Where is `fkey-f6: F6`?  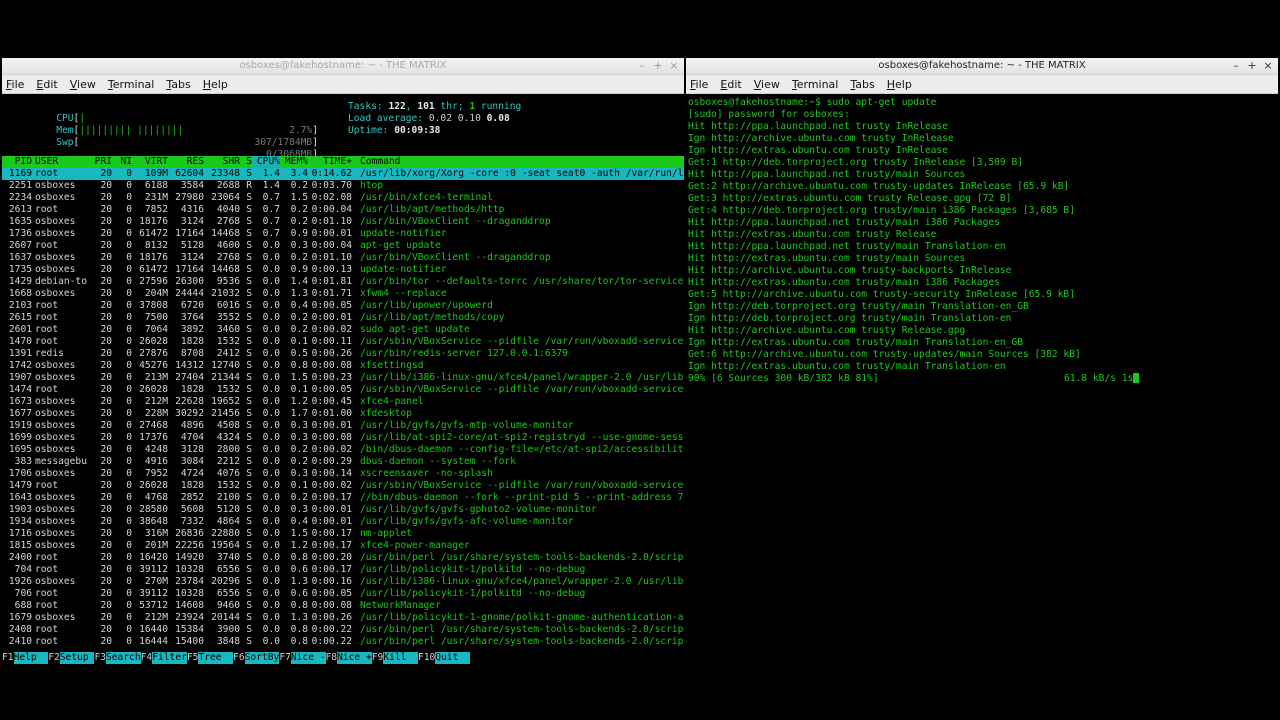 fkey-f6: F6 is located at coordinates (239, 658).